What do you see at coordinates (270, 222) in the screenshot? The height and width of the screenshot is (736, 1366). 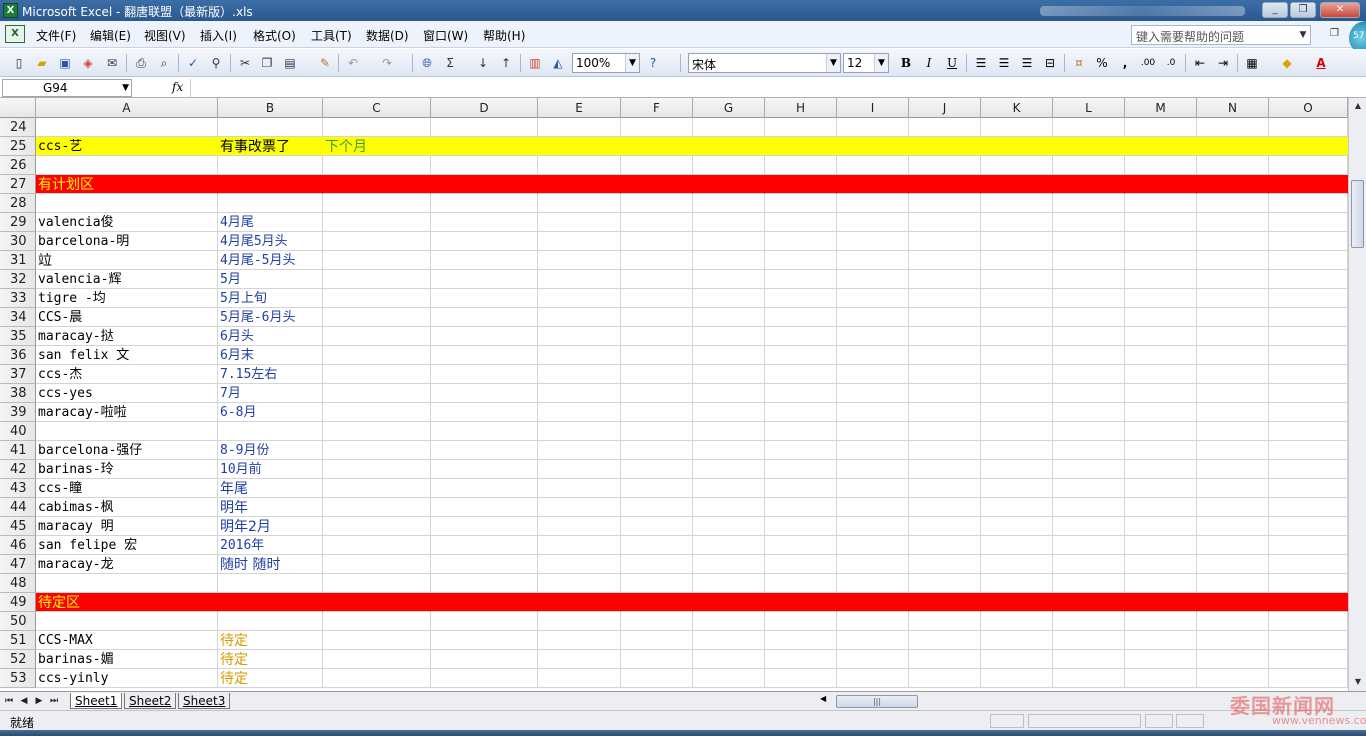 I see `cell-b29: 4月尾` at bounding box center [270, 222].